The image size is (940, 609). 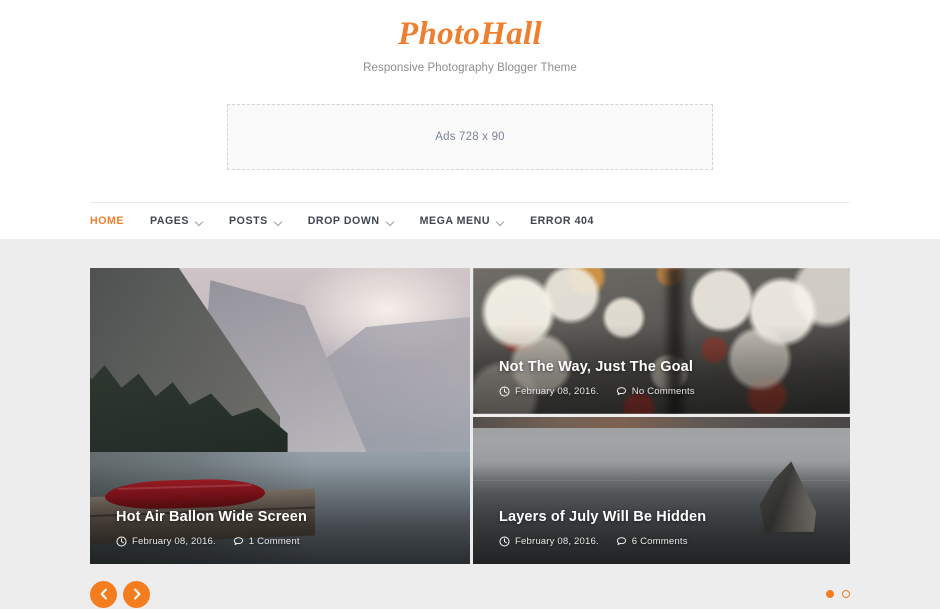 I want to click on nav-item-label: ERROR 404, so click(x=562, y=221).